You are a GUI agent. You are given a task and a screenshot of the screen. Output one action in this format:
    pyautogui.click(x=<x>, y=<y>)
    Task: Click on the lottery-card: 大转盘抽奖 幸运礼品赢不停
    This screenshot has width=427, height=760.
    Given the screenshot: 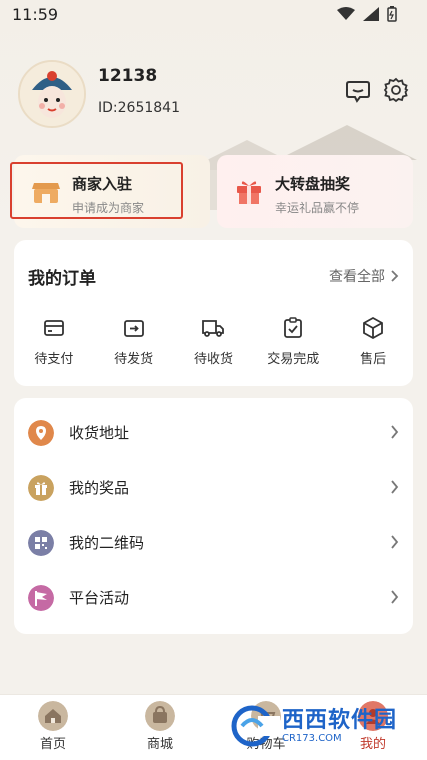 What is the action you would take?
    pyautogui.click(x=315, y=191)
    